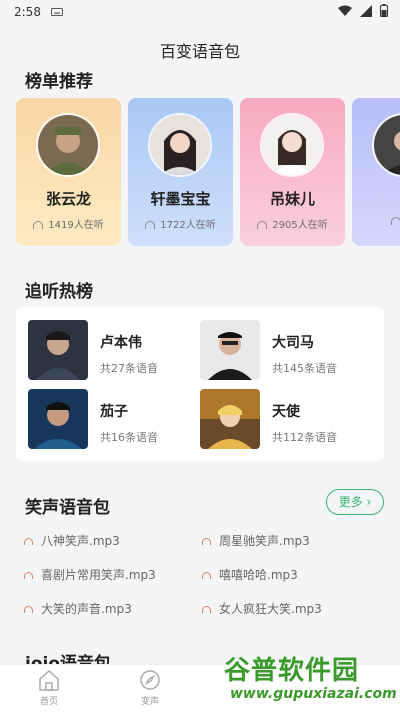 The image size is (400, 713). What do you see at coordinates (292, 671) in the screenshot?
I see `watermark-text: 谷普软件园` at bounding box center [292, 671].